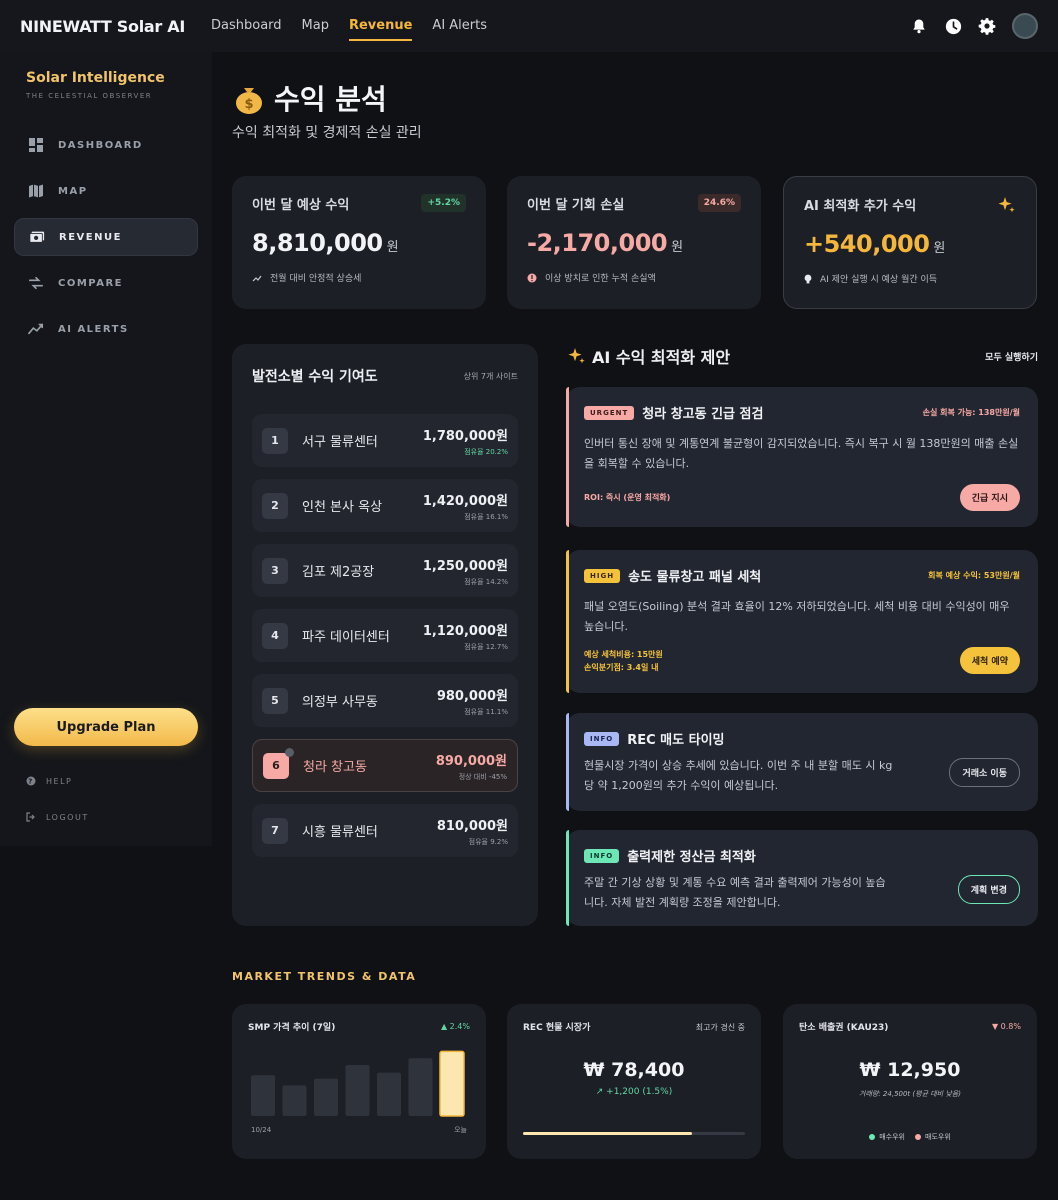  Describe the element at coordinates (472, 826) in the screenshot. I see `site-amount: 810,000원` at that location.